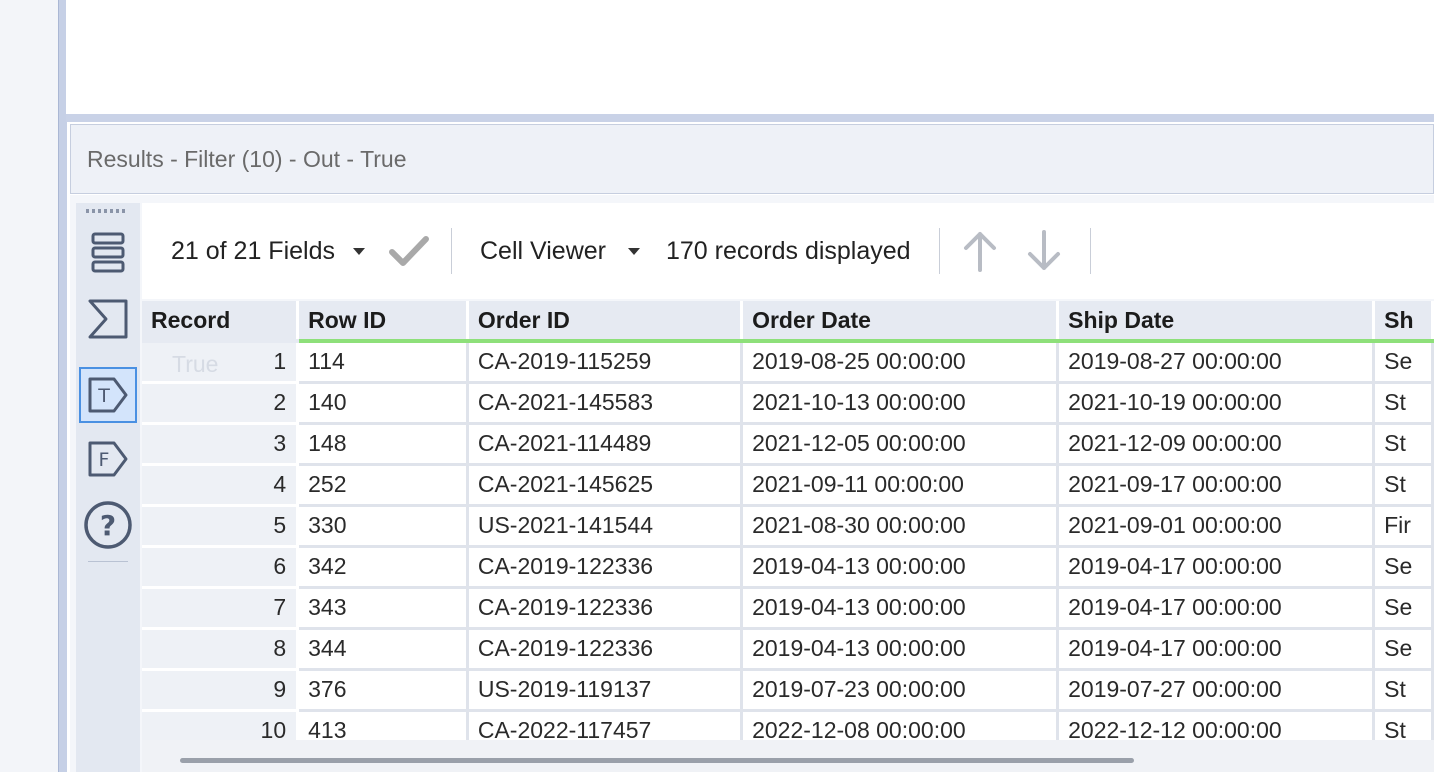 This screenshot has height=772, width=1434. Describe the element at coordinates (29, 386) in the screenshot. I see `left-gutter` at that location.